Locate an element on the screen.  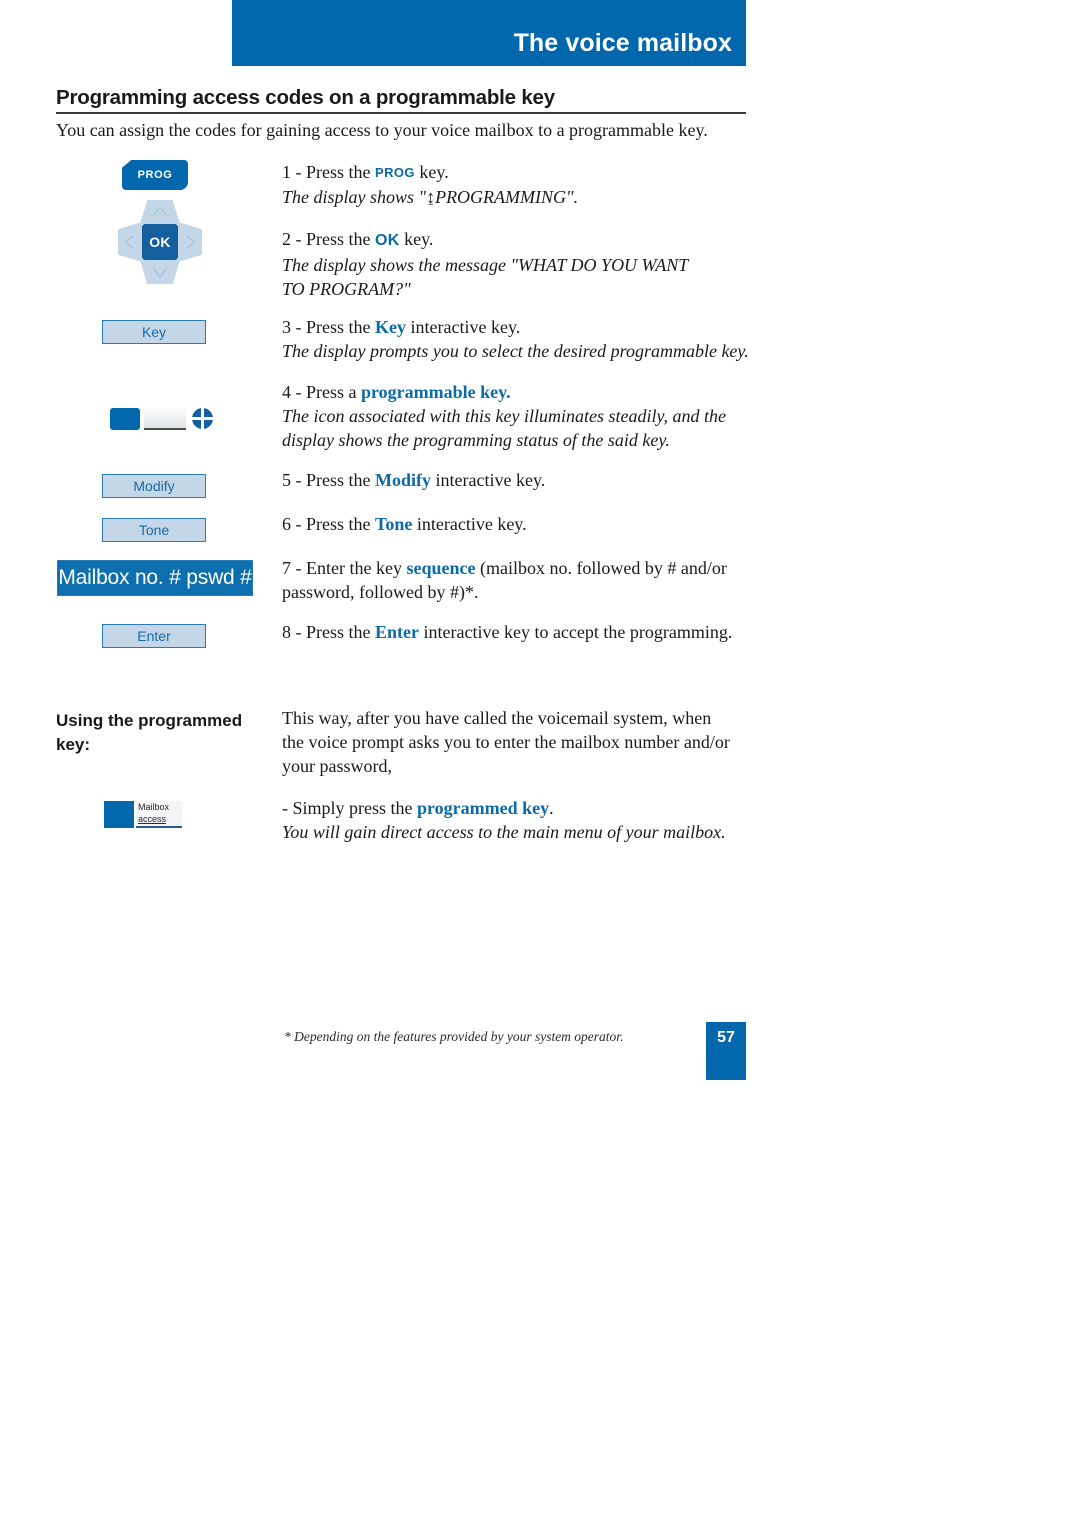
using-body-line3: your password, is located at coordinates (337, 766).